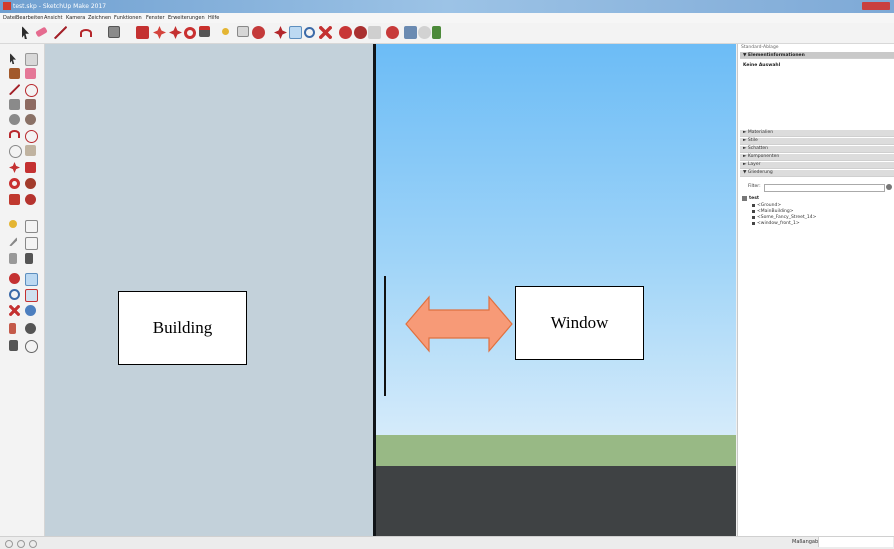 The height and width of the screenshot is (549, 894). I want to click on components-icon, so click(410, 32).